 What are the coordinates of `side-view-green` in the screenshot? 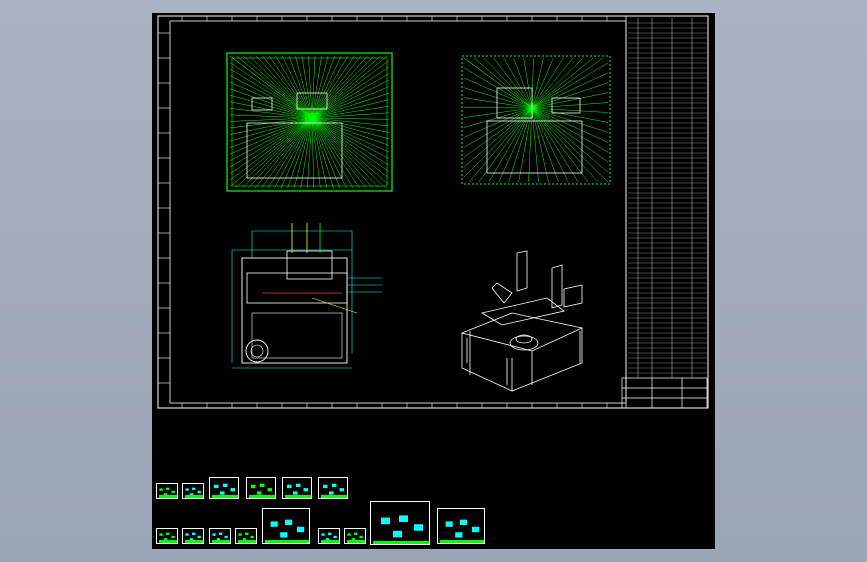 It's located at (536, 120).